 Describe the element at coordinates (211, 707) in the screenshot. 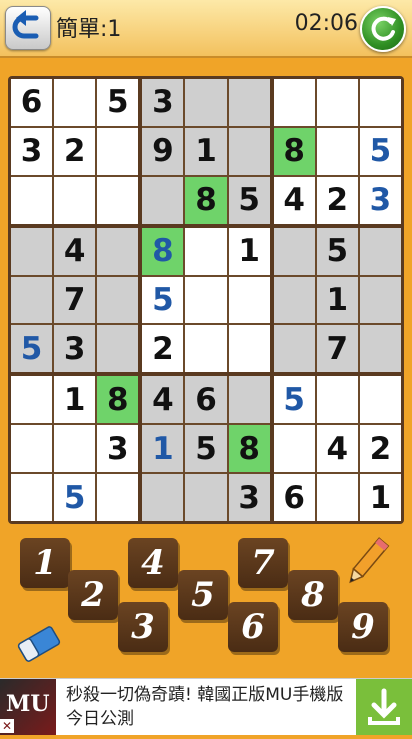

I see `ad-text: 秒殺一切偽奇蹟! 韓國正版MU手機版今日公測` at that location.